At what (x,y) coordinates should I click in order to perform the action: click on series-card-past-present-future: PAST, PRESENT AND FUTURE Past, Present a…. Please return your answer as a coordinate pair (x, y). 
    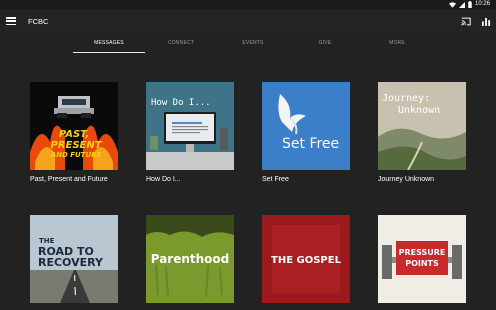
    Looking at the image, I should click on (74, 132).